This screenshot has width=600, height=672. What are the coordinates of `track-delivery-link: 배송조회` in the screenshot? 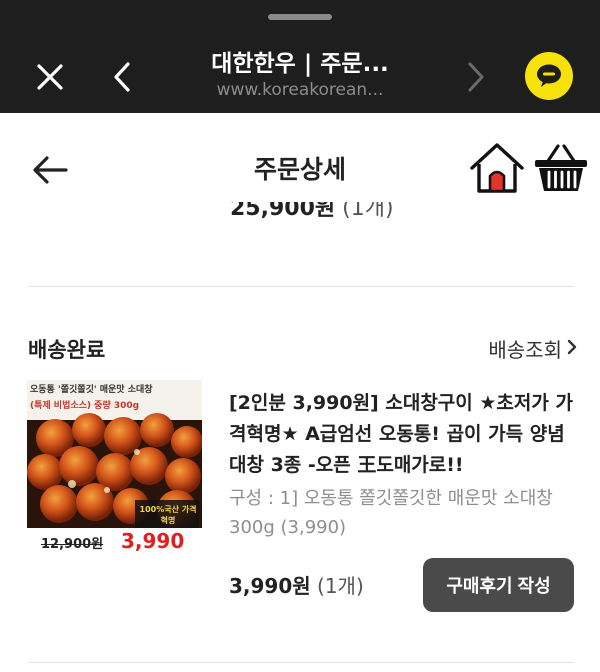 It's located at (533, 348).